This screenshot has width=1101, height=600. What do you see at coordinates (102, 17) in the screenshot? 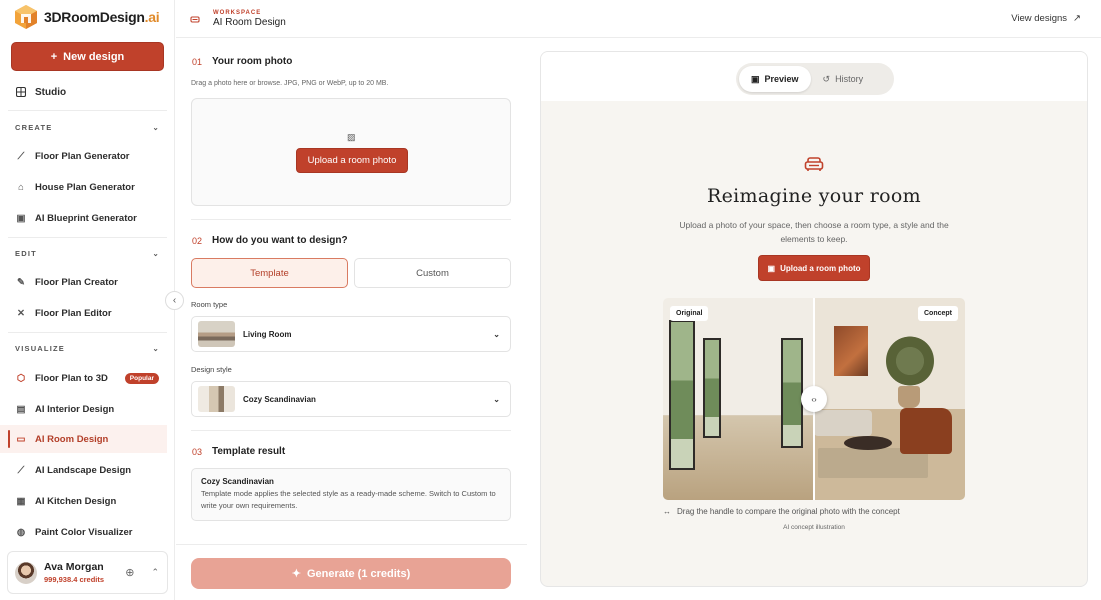
I see `brand-name: 3DRoomDesign.ai` at bounding box center [102, 17].